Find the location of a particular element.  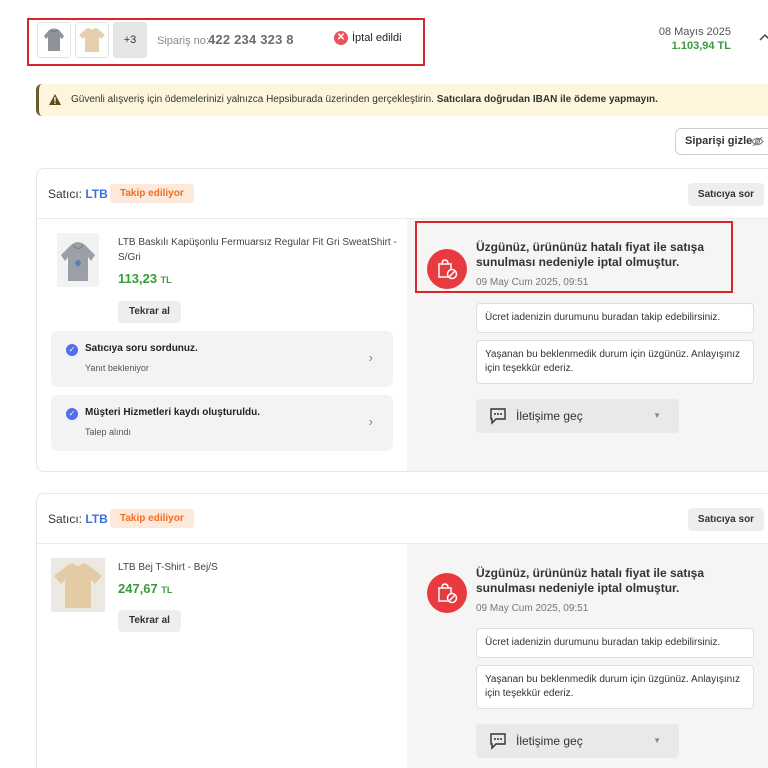

chevron-up-icon is located at coordinates (763, 37).